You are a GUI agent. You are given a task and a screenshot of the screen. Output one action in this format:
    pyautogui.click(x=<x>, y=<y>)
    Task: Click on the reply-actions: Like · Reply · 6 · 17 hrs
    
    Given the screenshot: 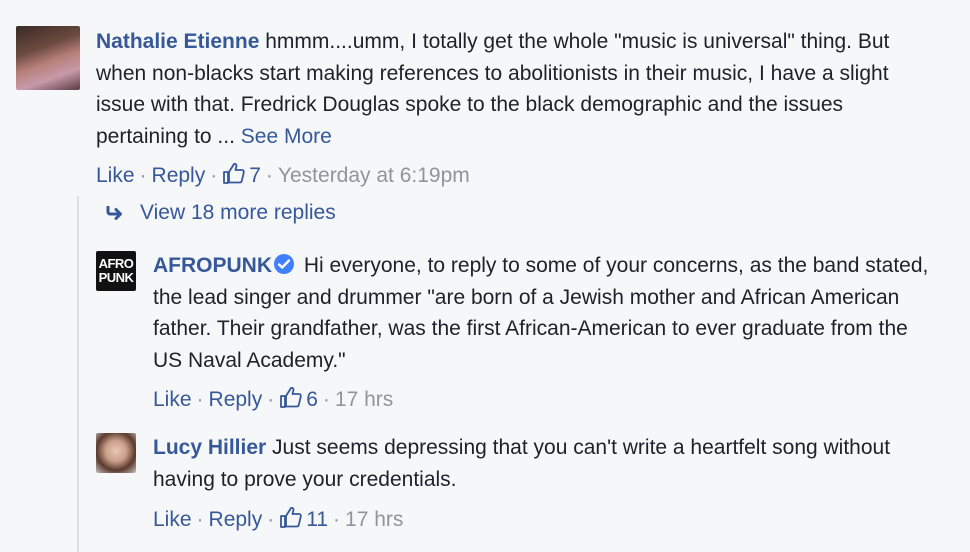 What is the action you would take?
    pyautogui.click(x=273, y=400)
    